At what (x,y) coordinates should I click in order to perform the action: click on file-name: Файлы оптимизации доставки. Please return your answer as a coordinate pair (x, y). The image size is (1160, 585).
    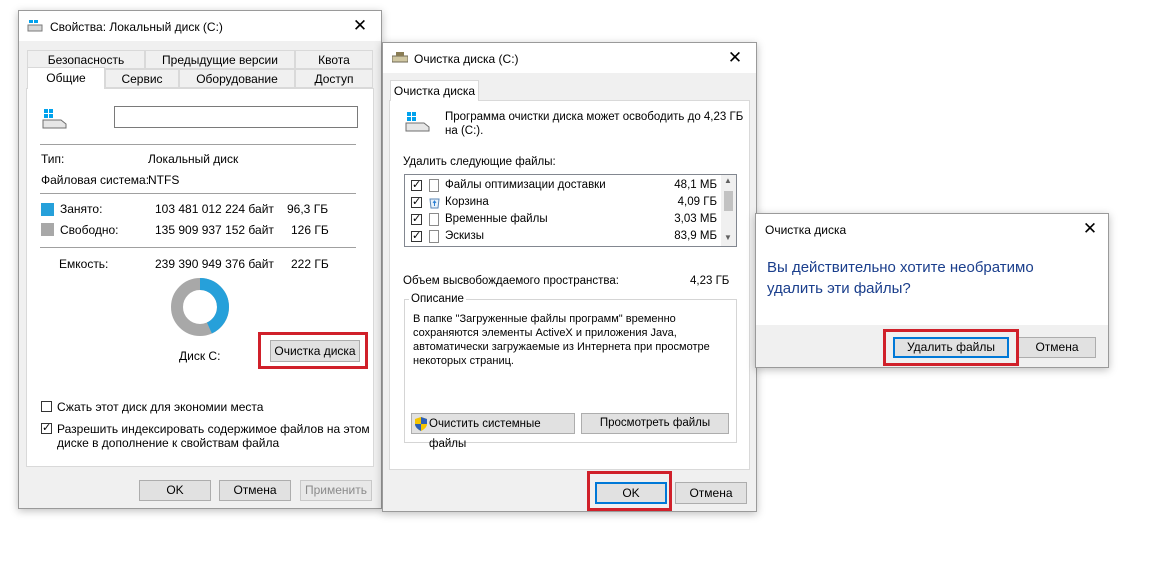
    Looking at the image, I should click on (525, 185).